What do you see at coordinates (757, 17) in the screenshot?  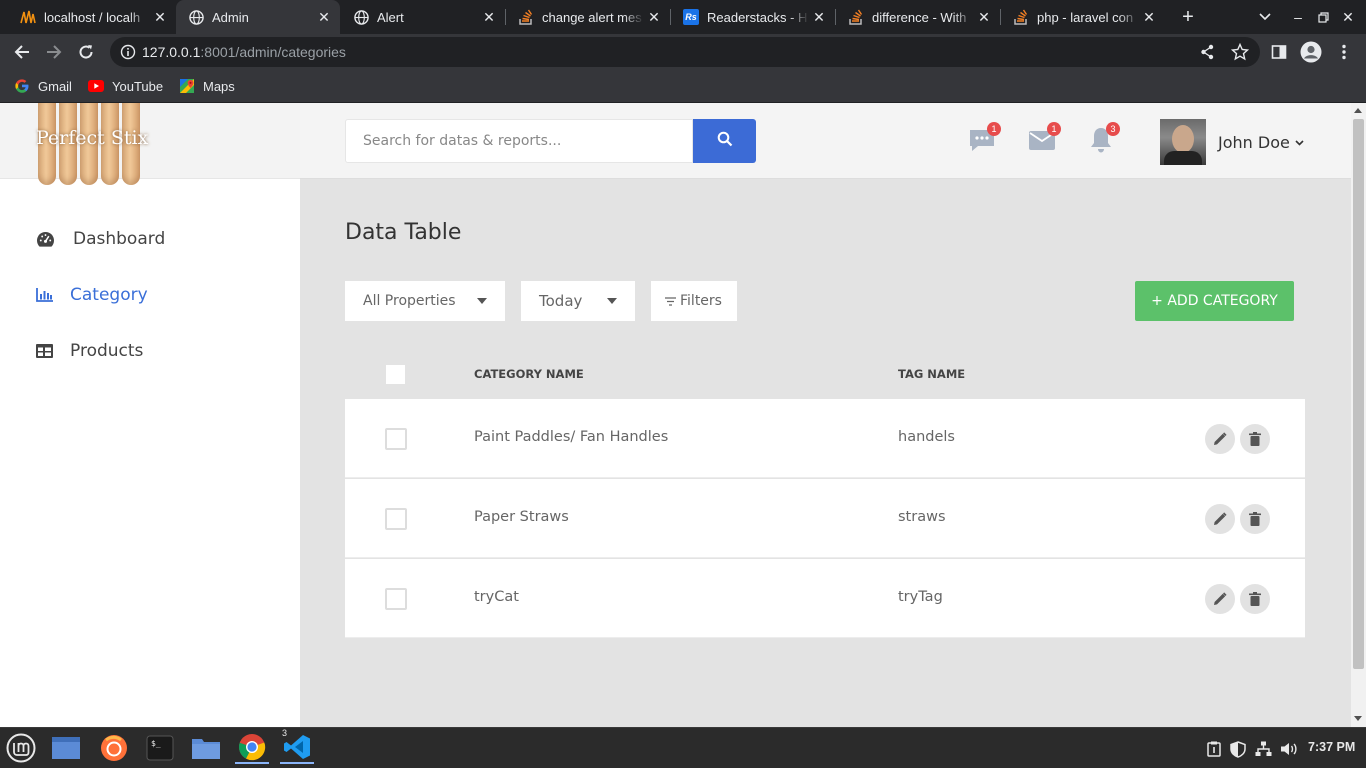 I see `tab-title: Readerstacks - H` at bounding box center [757, 17].